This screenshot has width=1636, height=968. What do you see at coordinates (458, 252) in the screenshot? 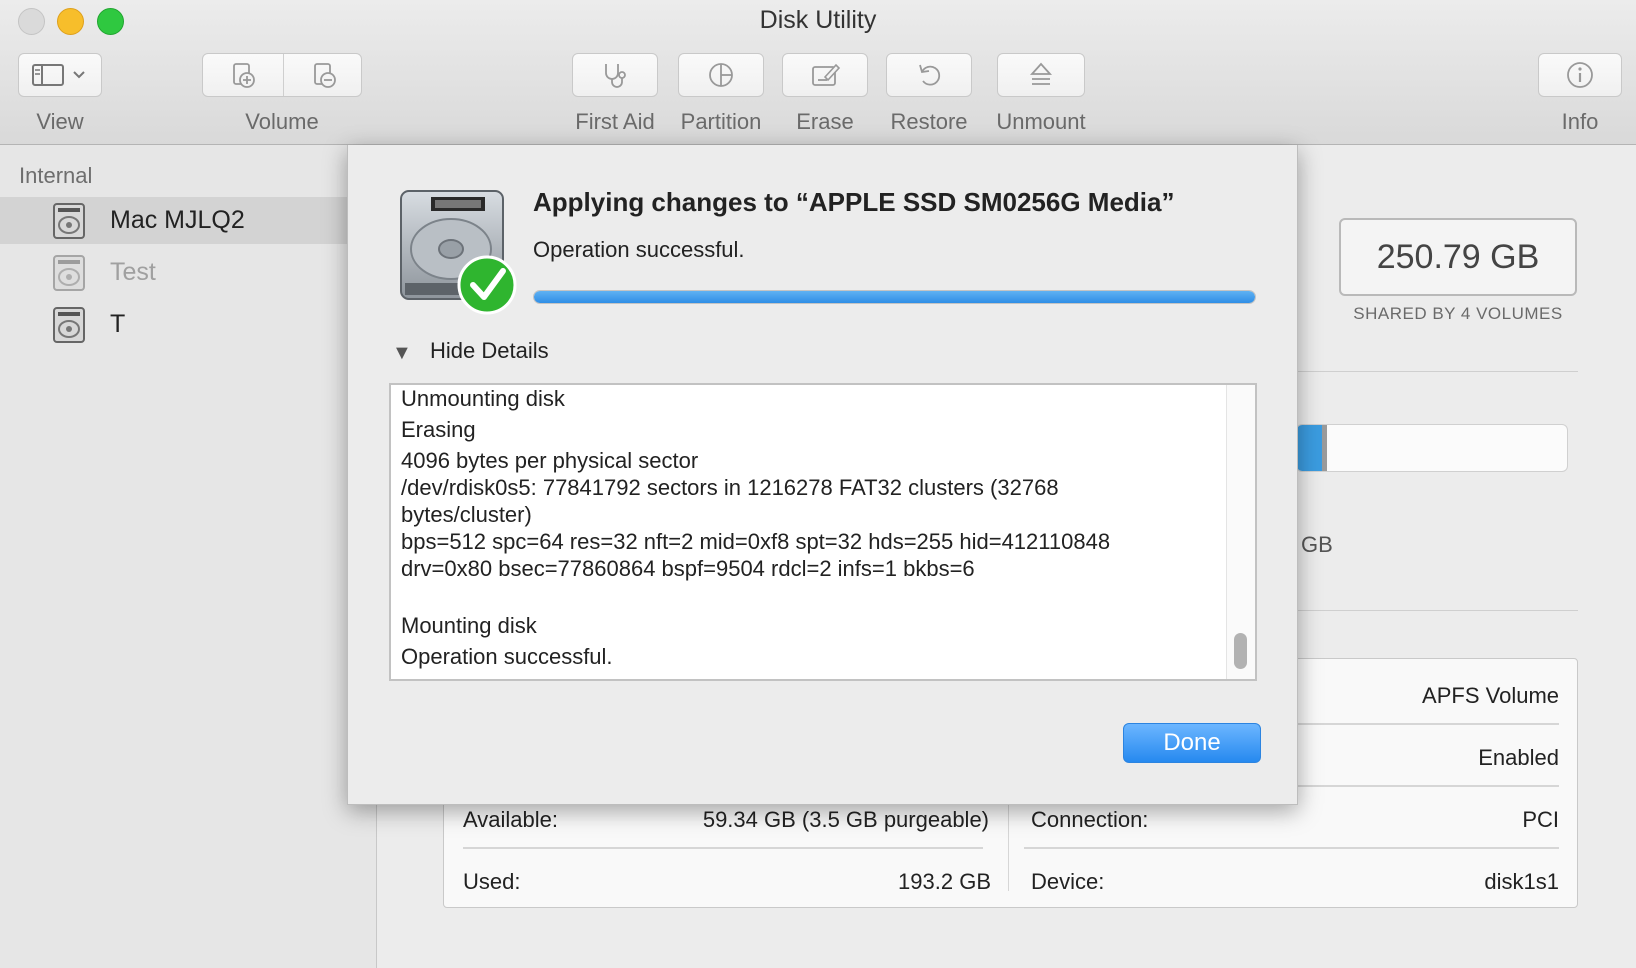
I see `hard-disk-success-icon` at bounding box center [458, 252].